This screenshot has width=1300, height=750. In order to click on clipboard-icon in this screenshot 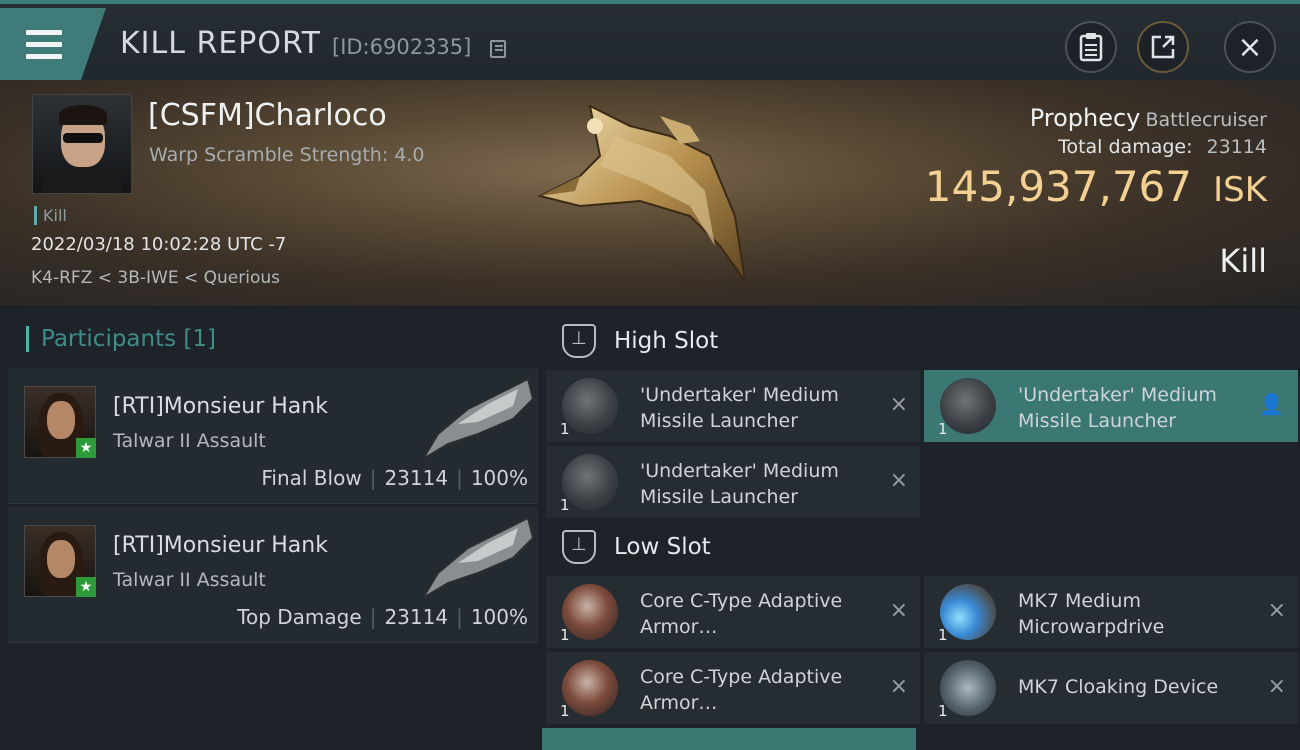, I will do `click(1091, 47)`.